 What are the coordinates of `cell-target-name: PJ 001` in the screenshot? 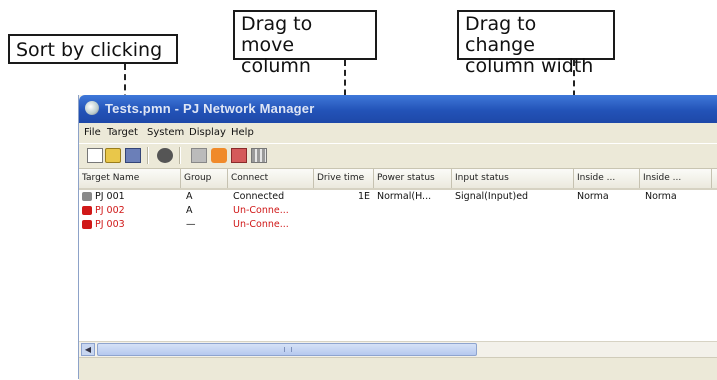 It's located at (110, 196).